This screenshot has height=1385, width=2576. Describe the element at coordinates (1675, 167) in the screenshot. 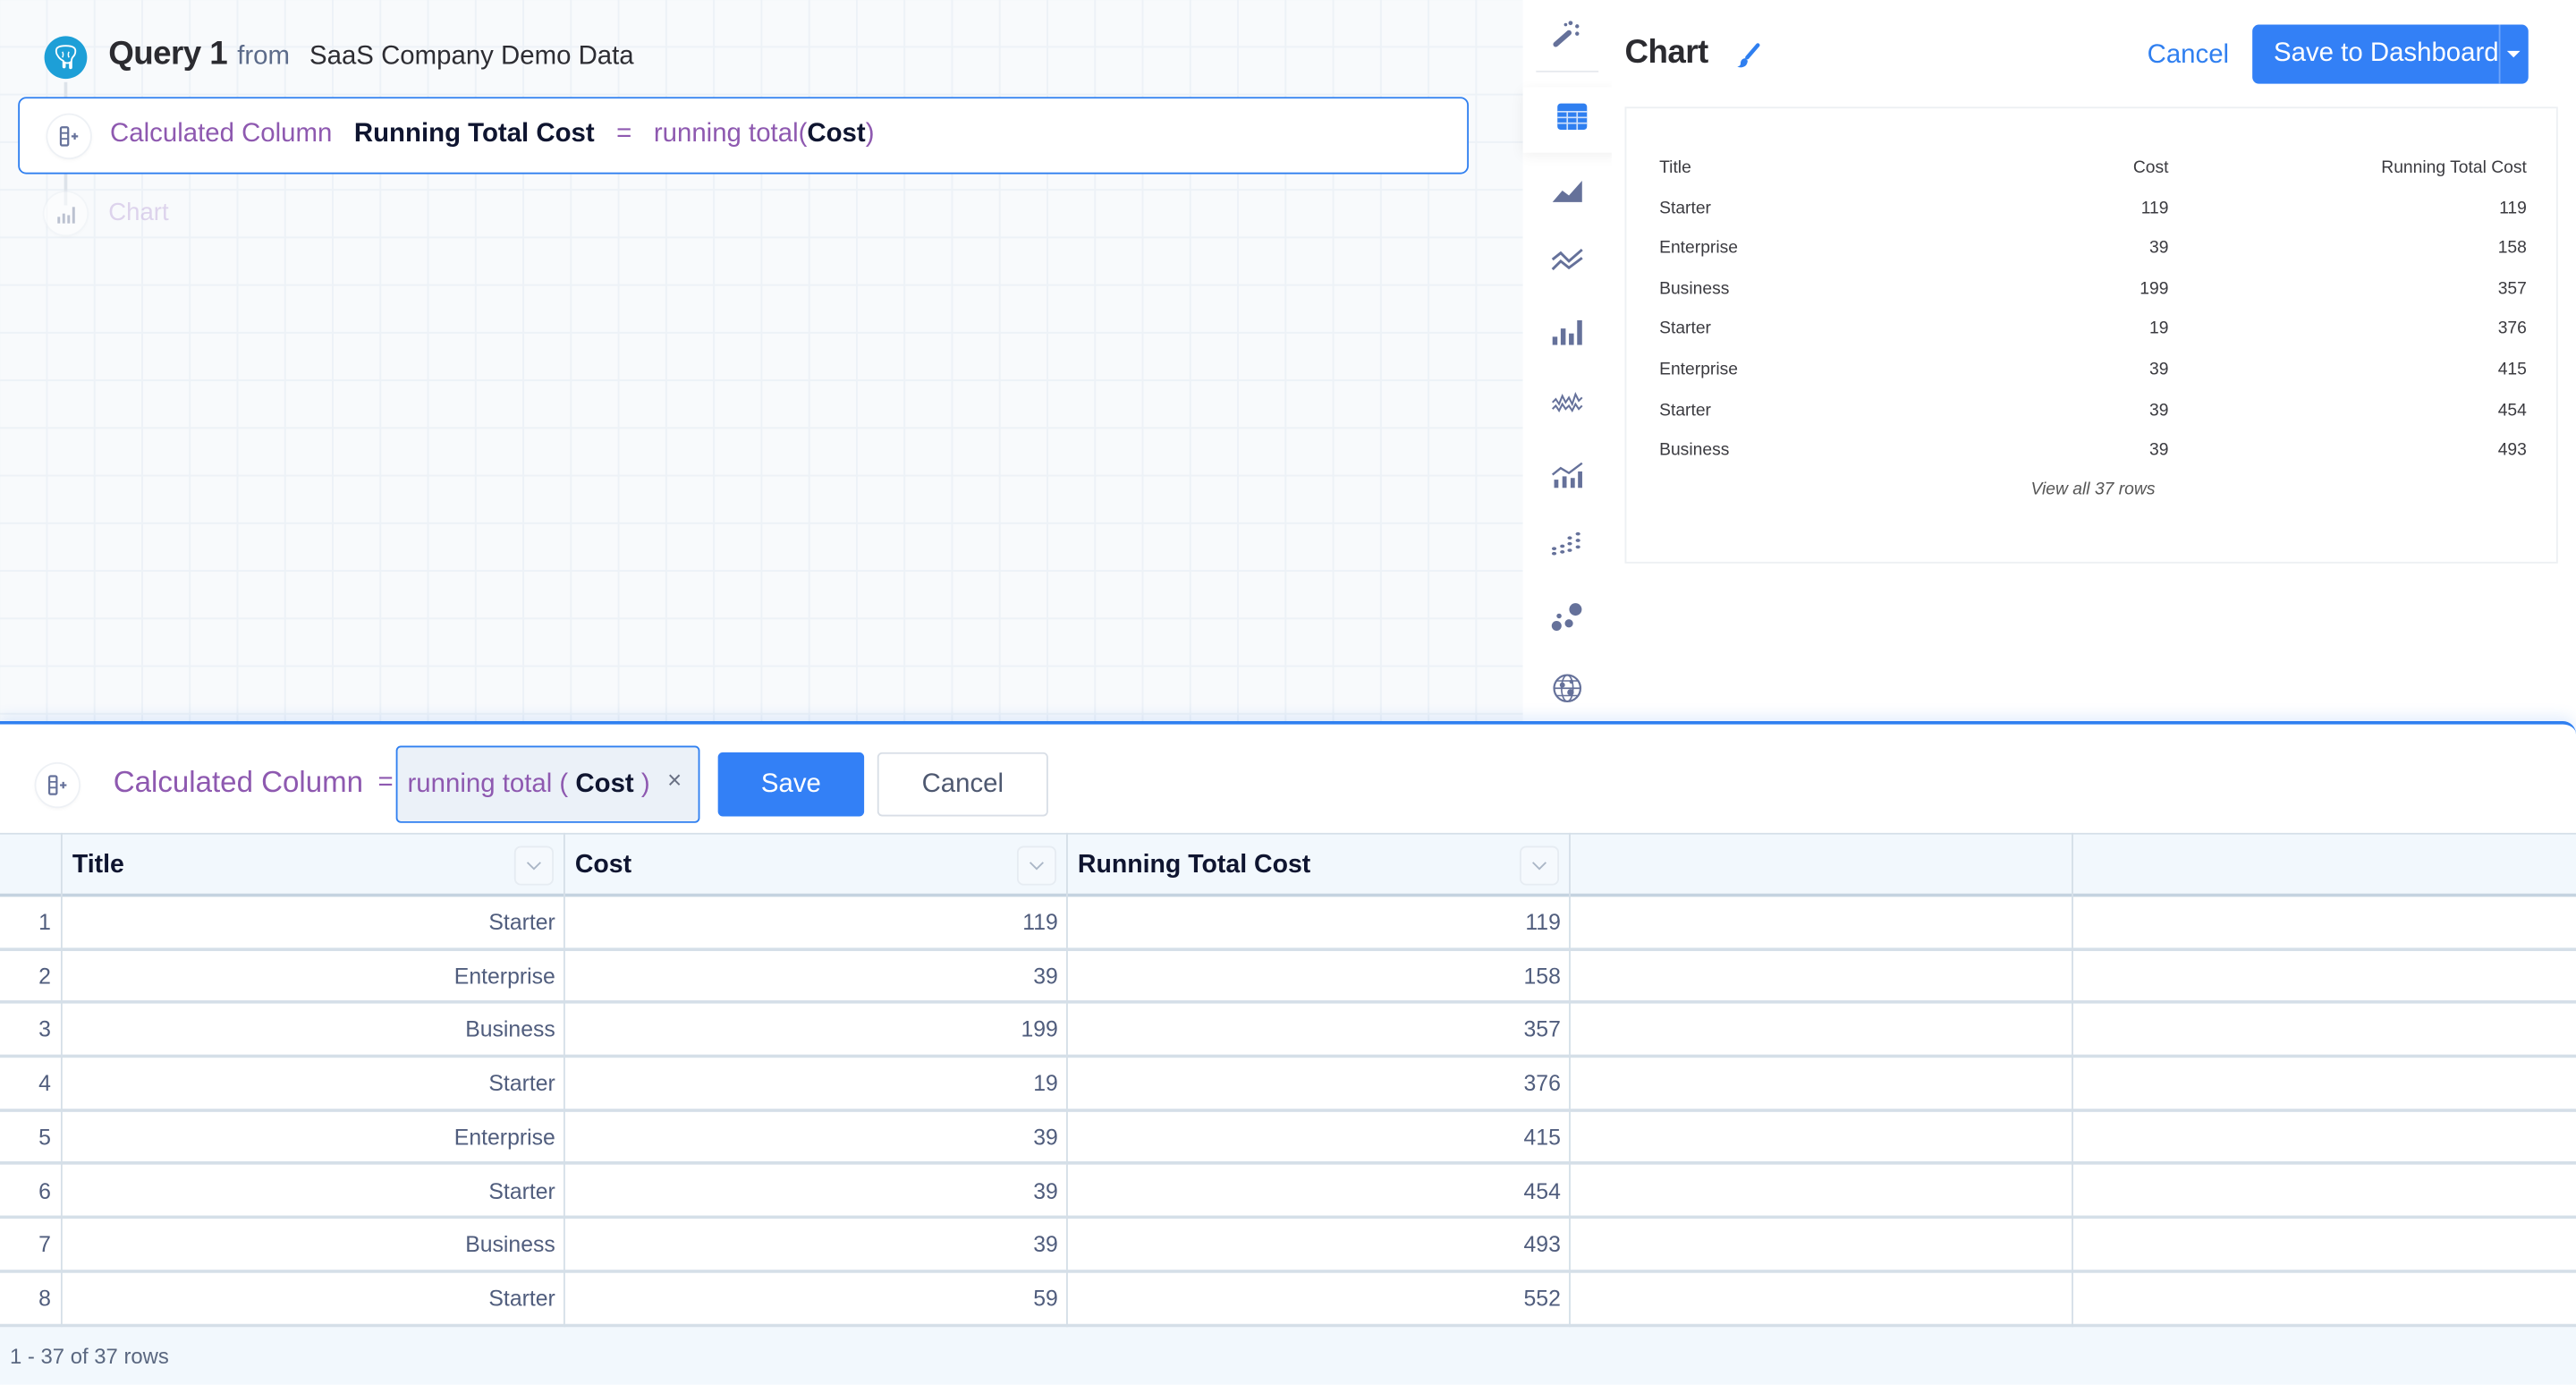

I see `preview-header-title: Title` at that location.